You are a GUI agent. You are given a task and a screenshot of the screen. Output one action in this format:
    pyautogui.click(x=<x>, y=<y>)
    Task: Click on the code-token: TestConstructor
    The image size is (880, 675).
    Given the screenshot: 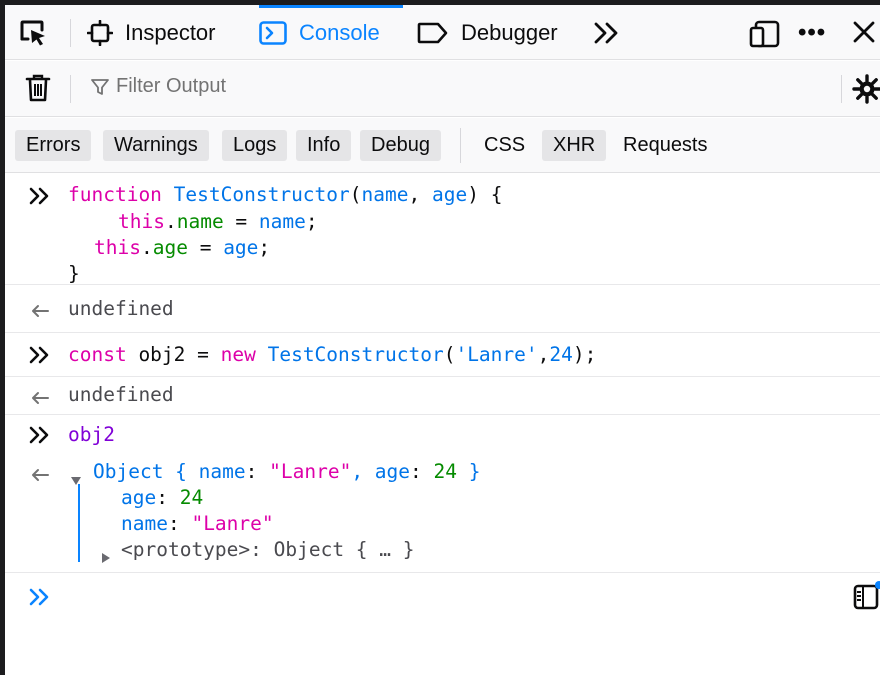 What is the action you would take?
    pyautogui.click(x=349, y=354)
    